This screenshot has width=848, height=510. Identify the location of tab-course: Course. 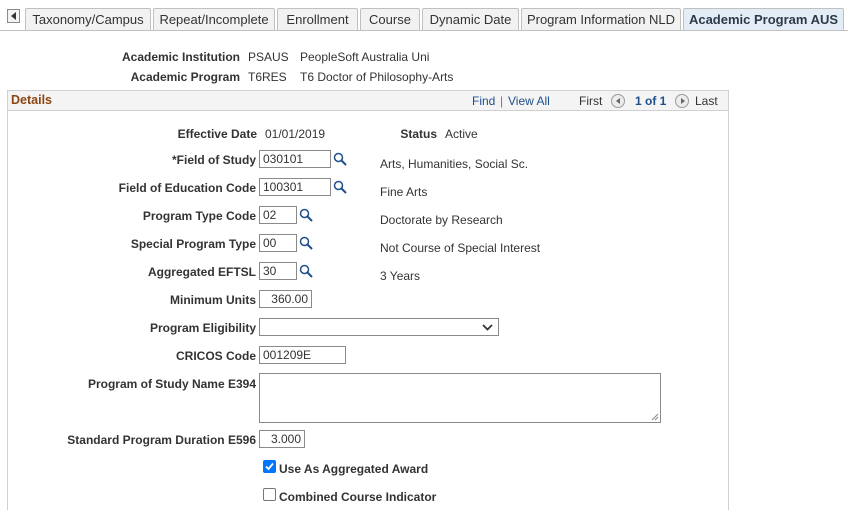
(390, 19).